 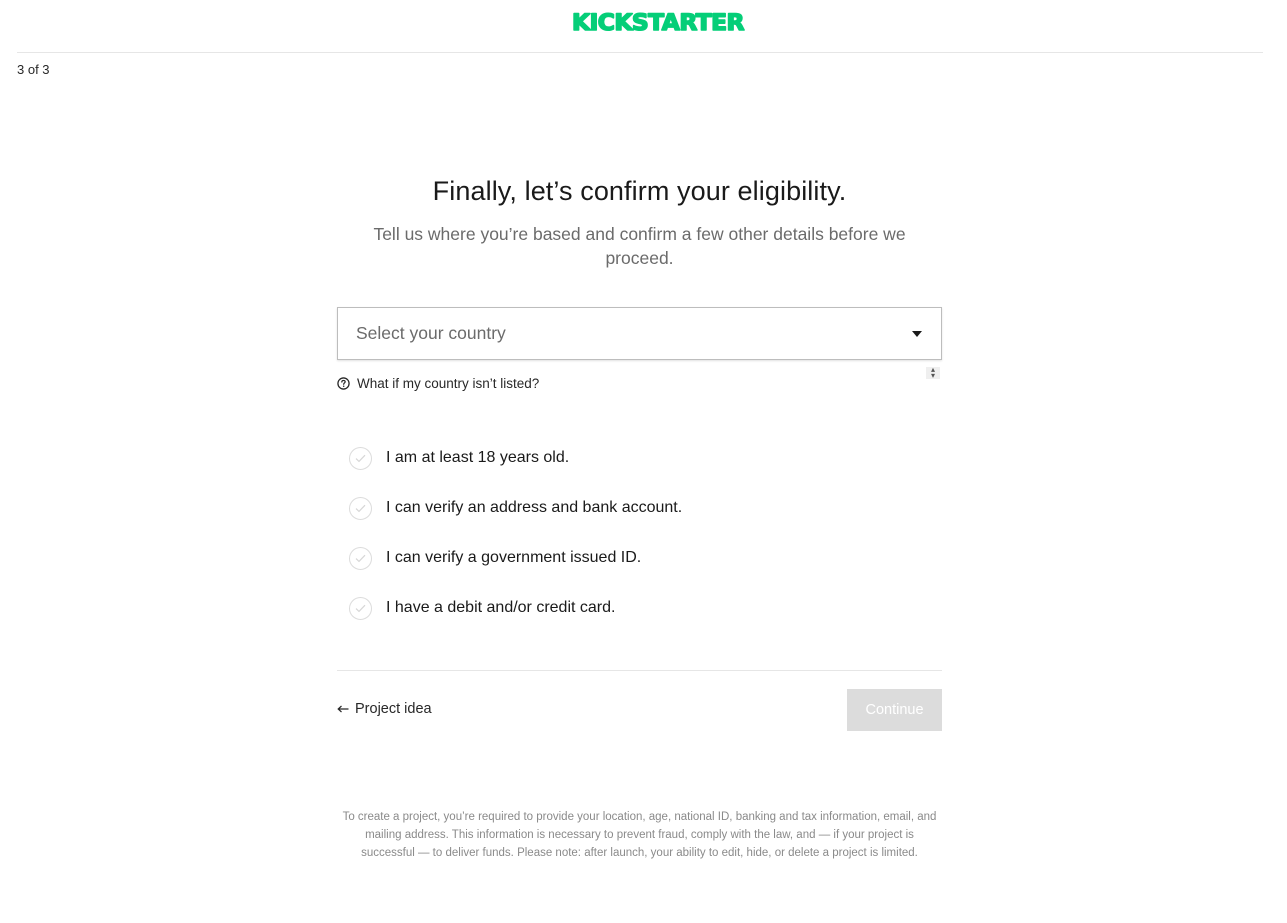 I want to click on continue-button: Continue, so click(x=894, y=710).